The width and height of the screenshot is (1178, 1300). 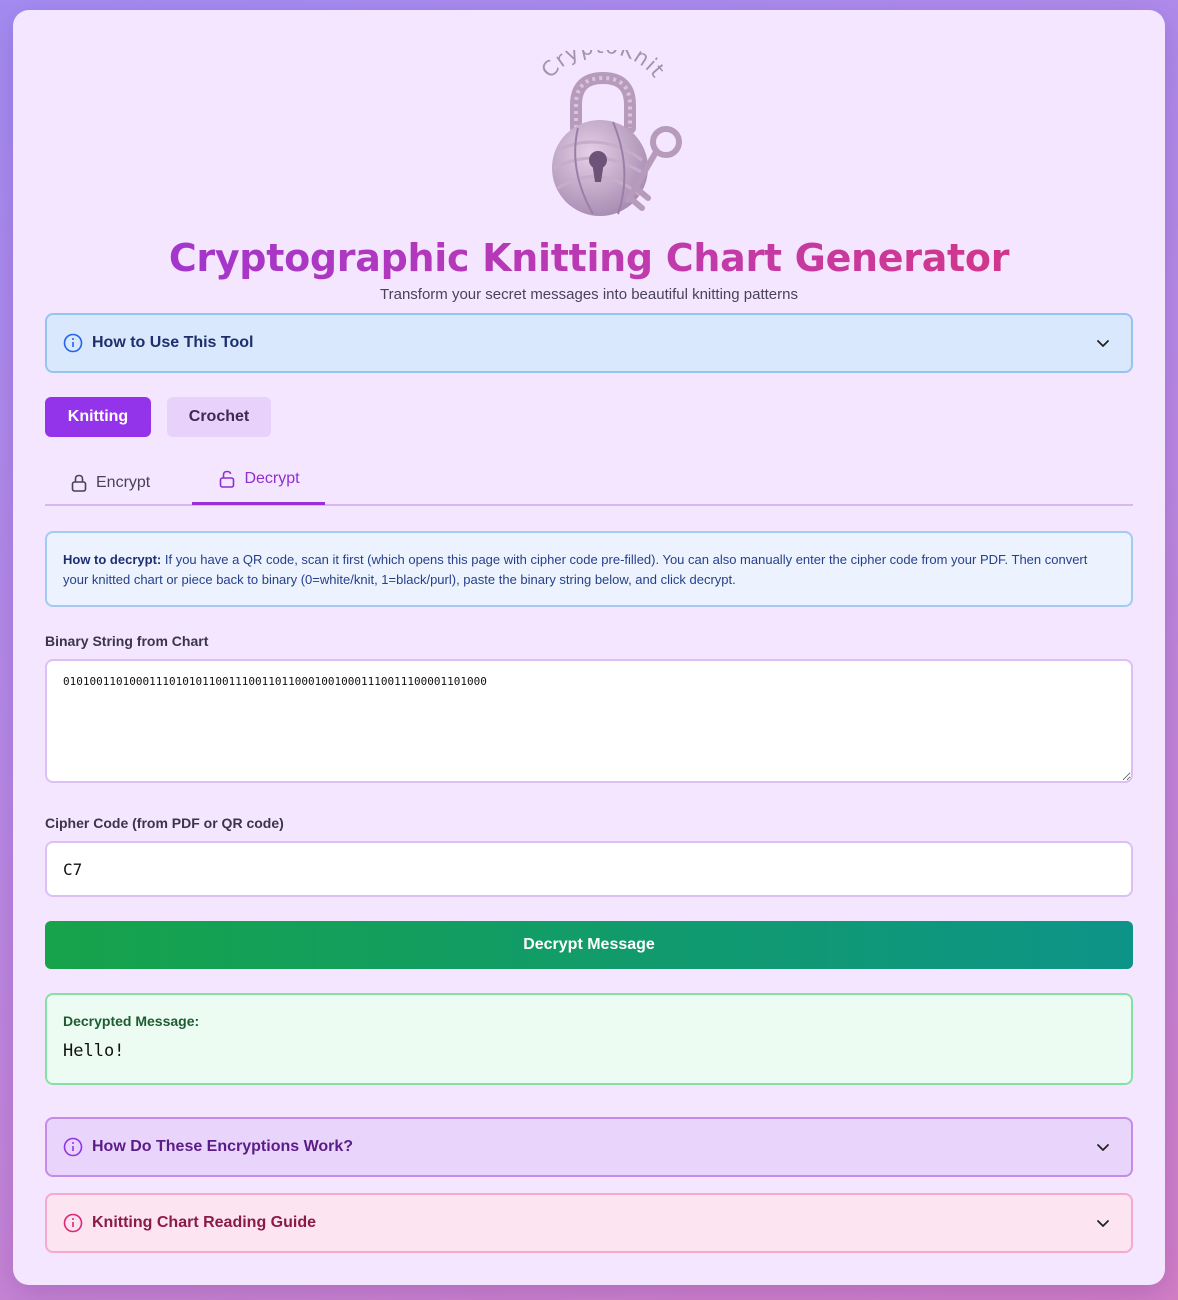 I want to click on how-encryptions-work-accordion: How Do These Encryptions Work?, so click(x=589, y=1147).